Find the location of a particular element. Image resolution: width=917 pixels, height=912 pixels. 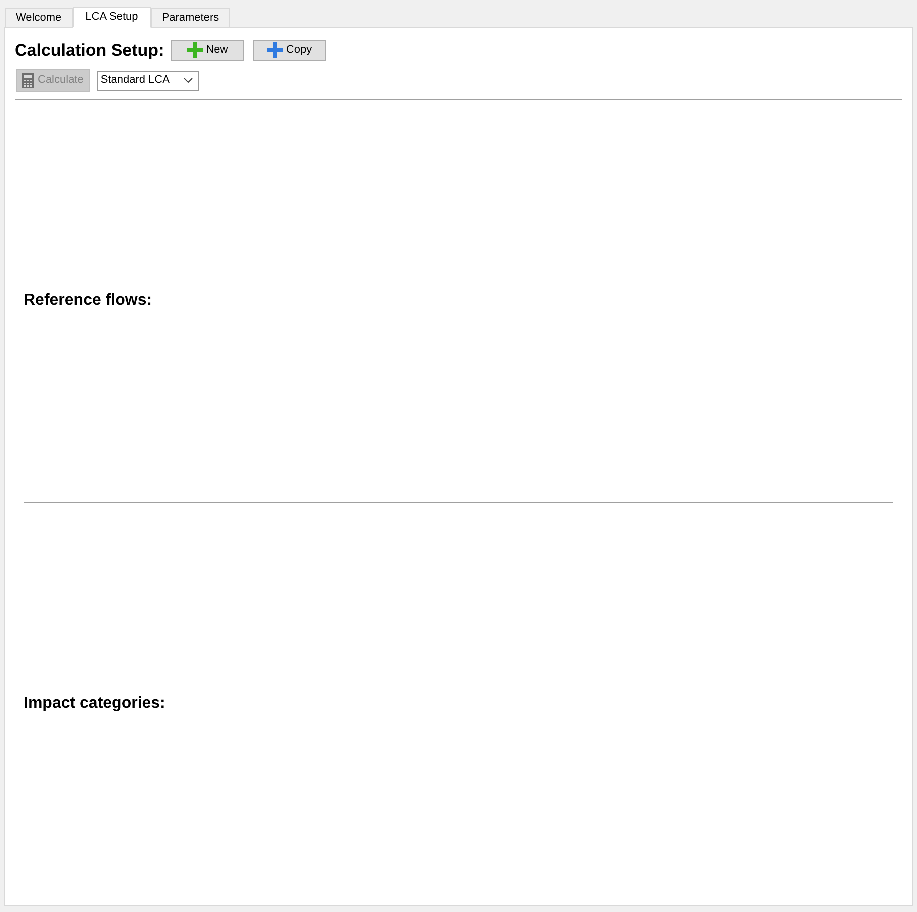

section-heading: Calculation Setup: is located at coordinates (89, 50).